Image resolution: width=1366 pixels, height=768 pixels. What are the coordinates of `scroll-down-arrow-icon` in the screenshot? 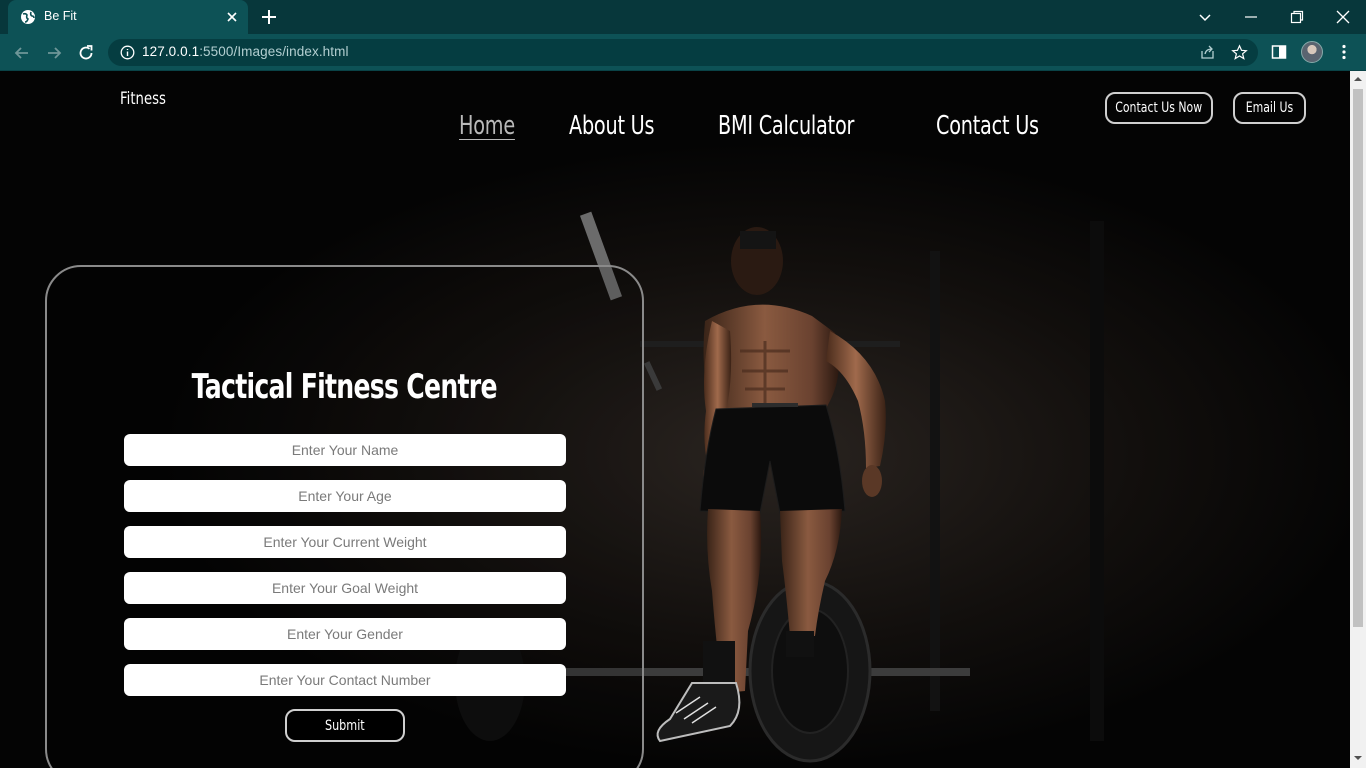 It's located at (1358, 758).